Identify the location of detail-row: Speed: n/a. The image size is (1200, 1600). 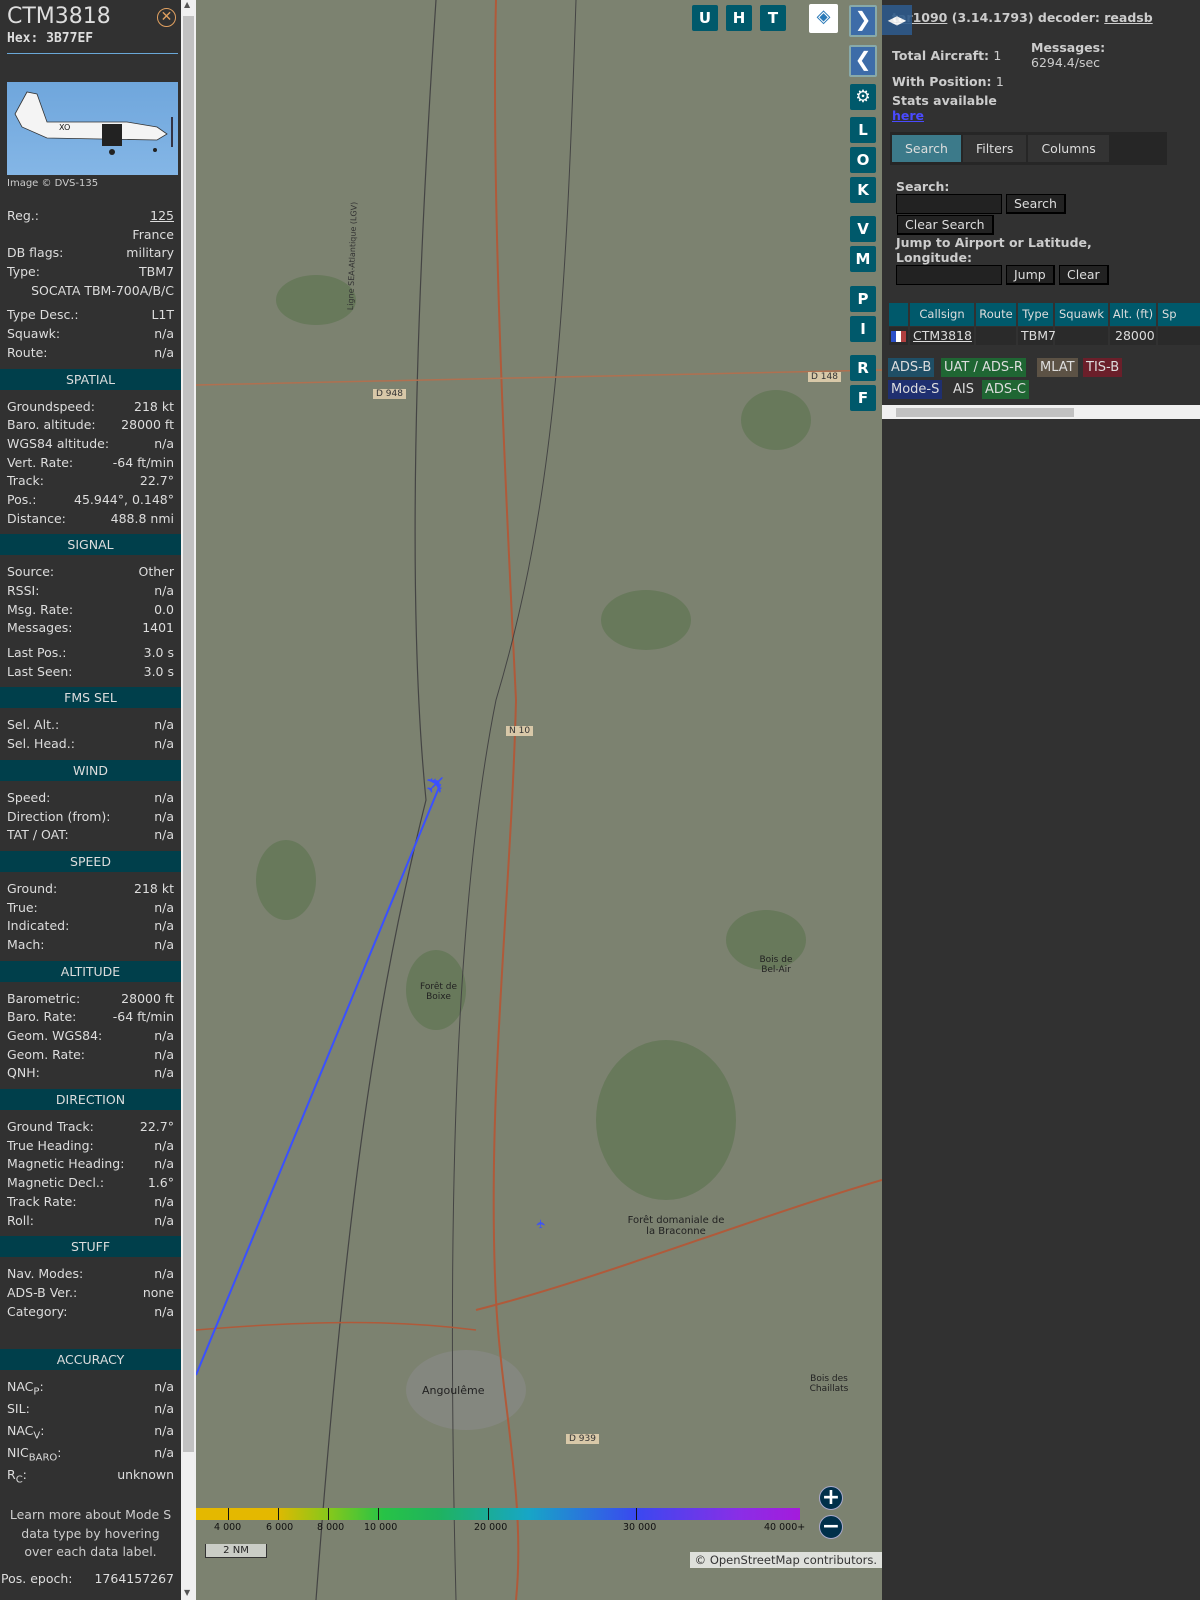
(90, 798).